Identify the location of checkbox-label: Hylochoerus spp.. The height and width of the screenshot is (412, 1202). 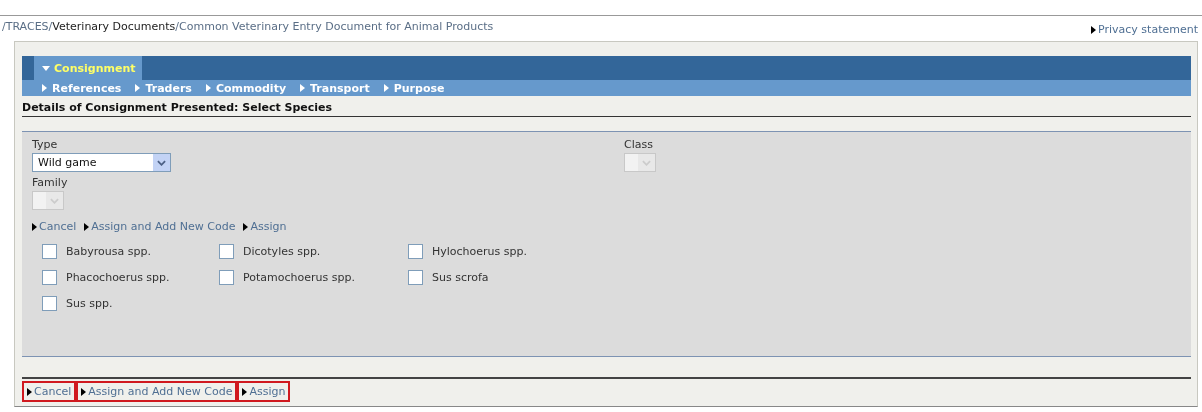
(479, 251).